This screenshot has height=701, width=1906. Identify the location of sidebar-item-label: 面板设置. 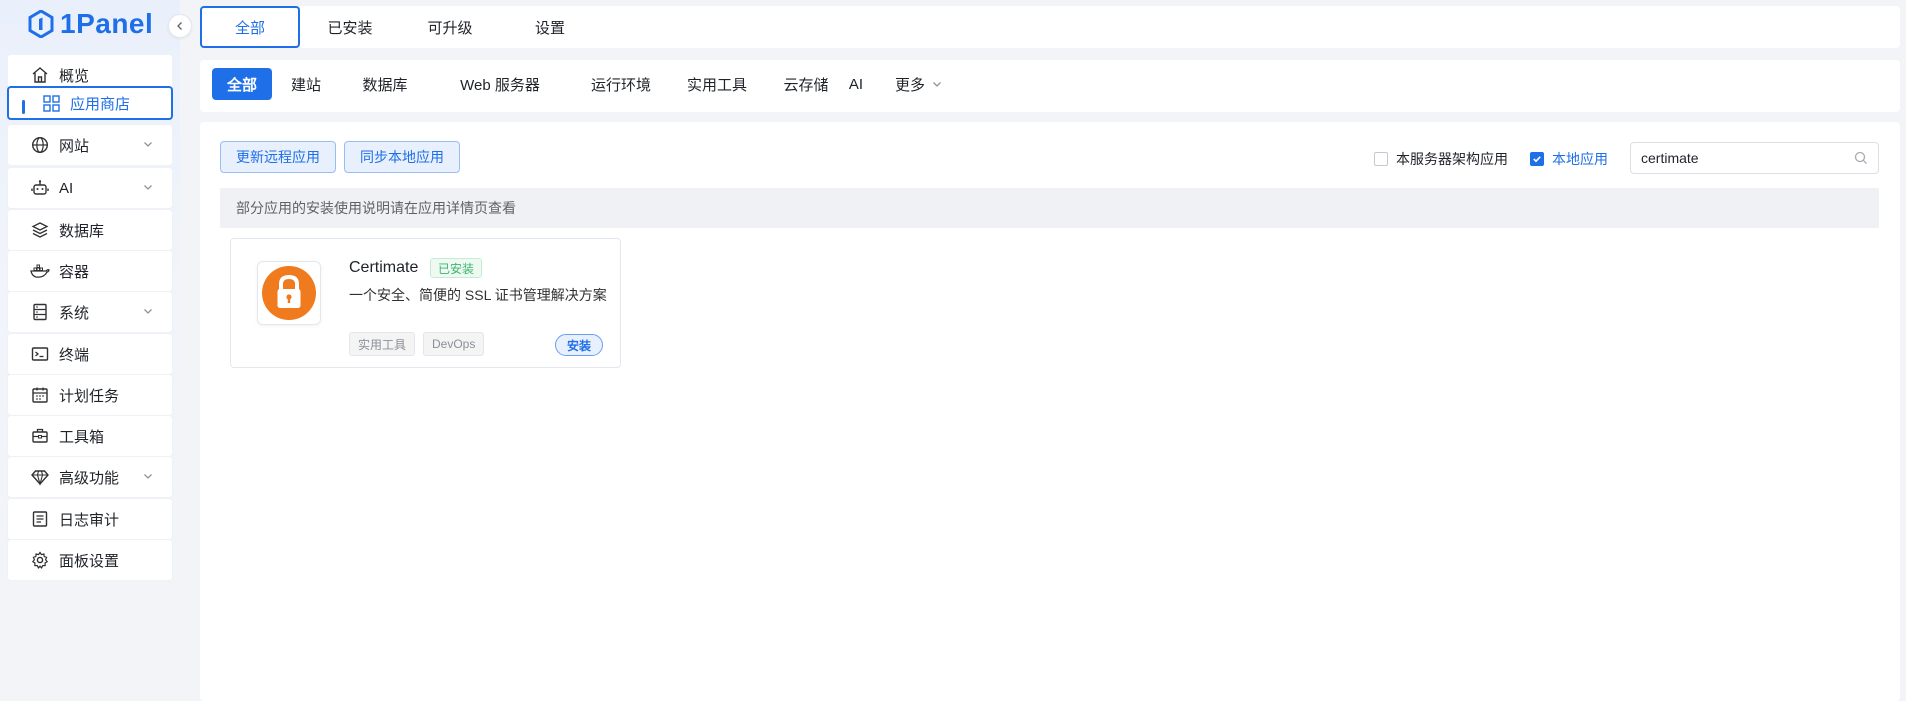
(89, 561).